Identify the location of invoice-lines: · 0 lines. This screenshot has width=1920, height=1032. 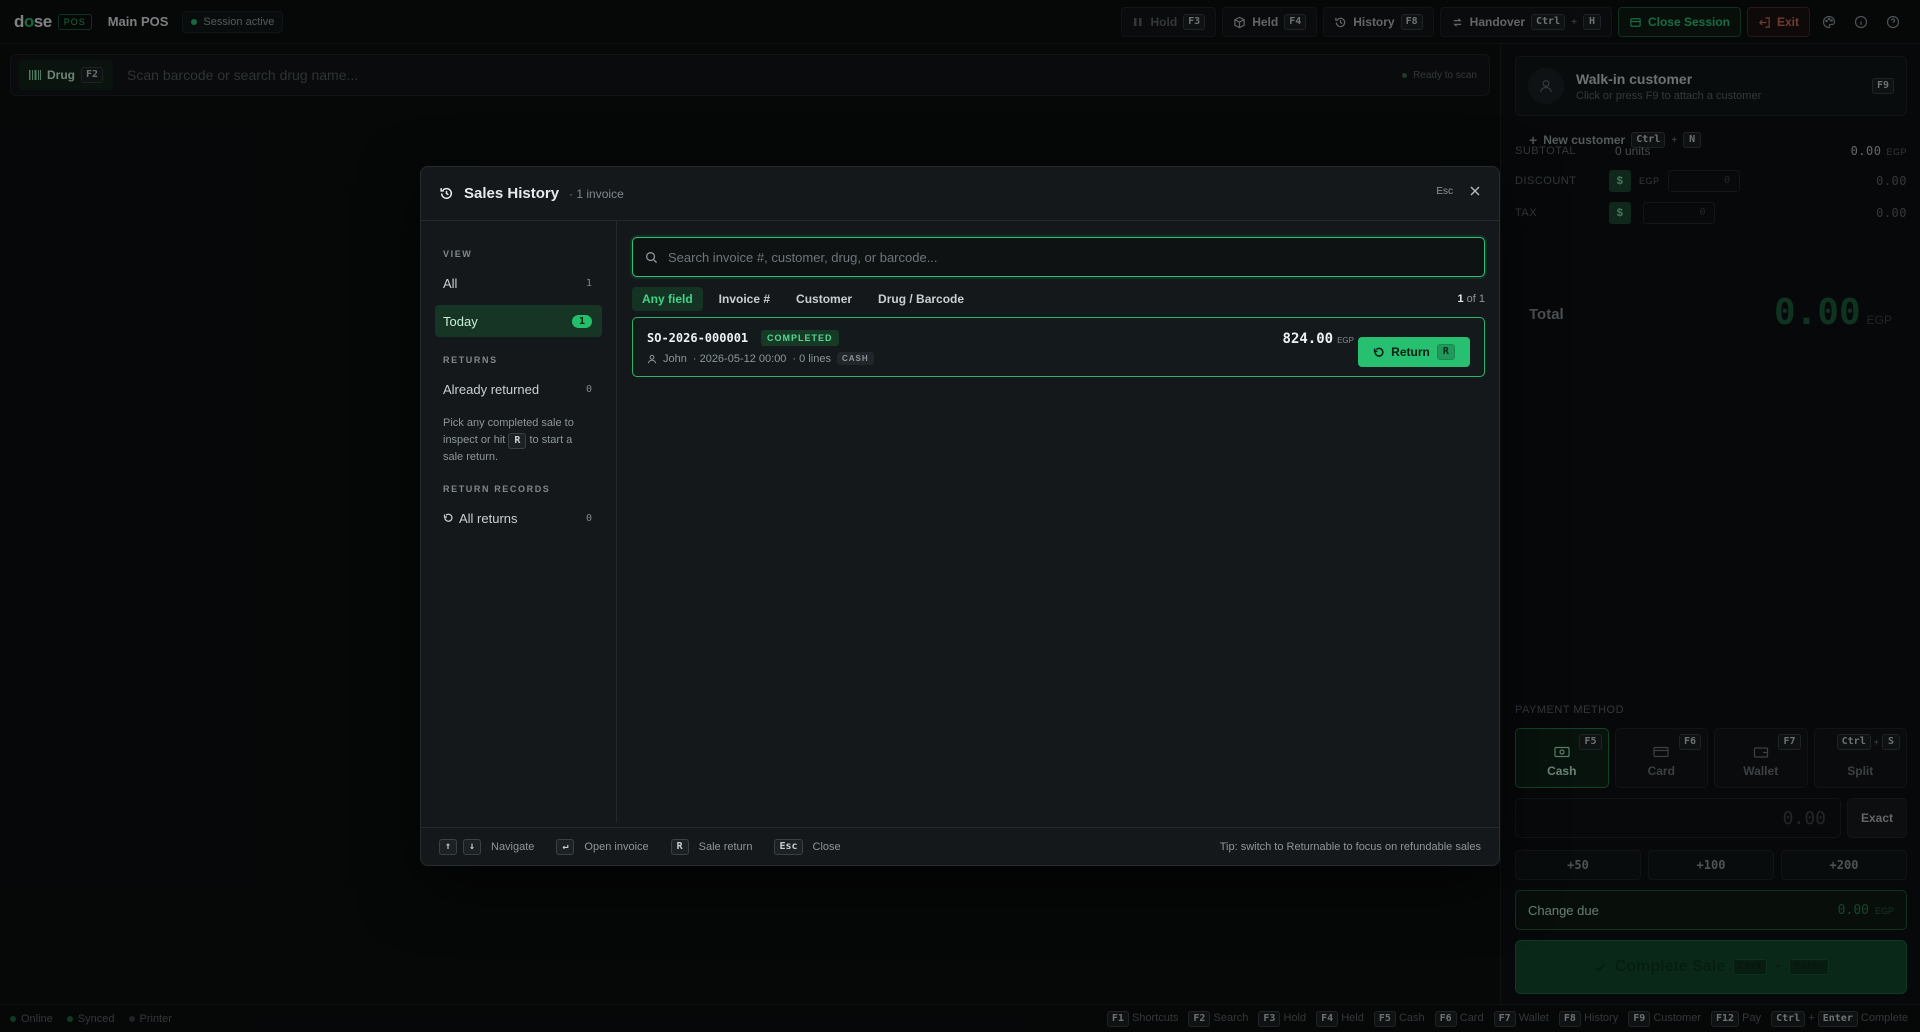
(811, 358).